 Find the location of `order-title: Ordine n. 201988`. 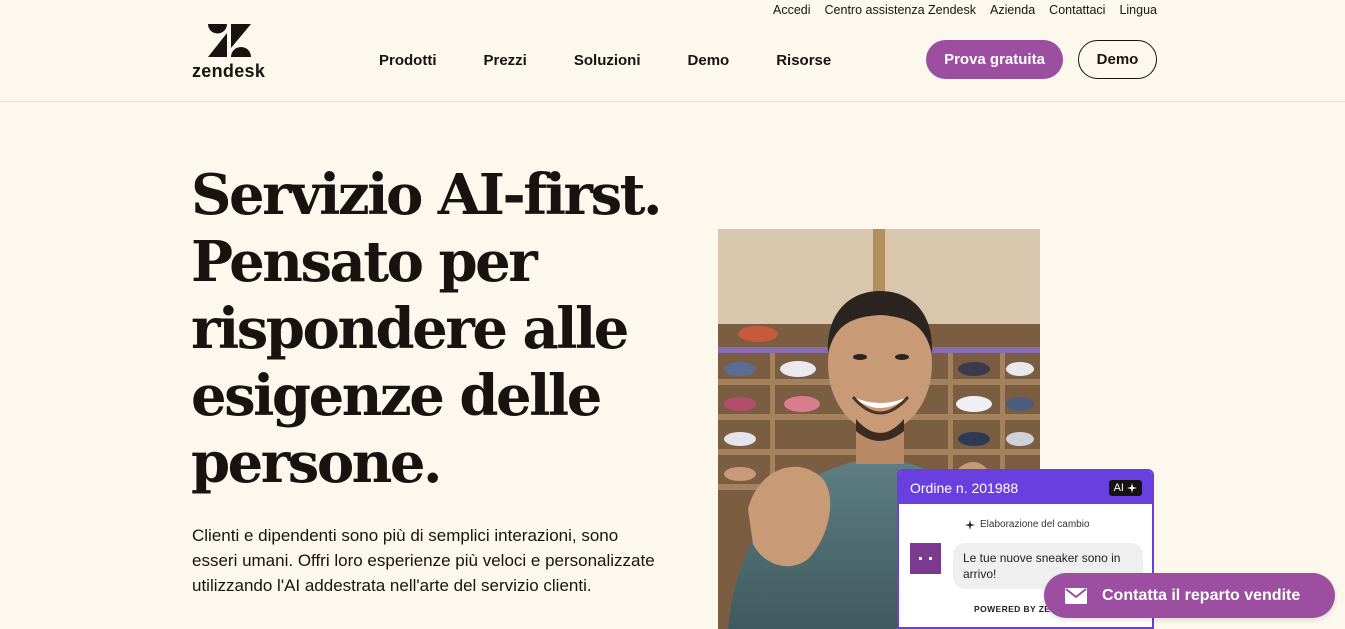

order-title: Ordine n. 201988 is located at coordinates (964, 487).